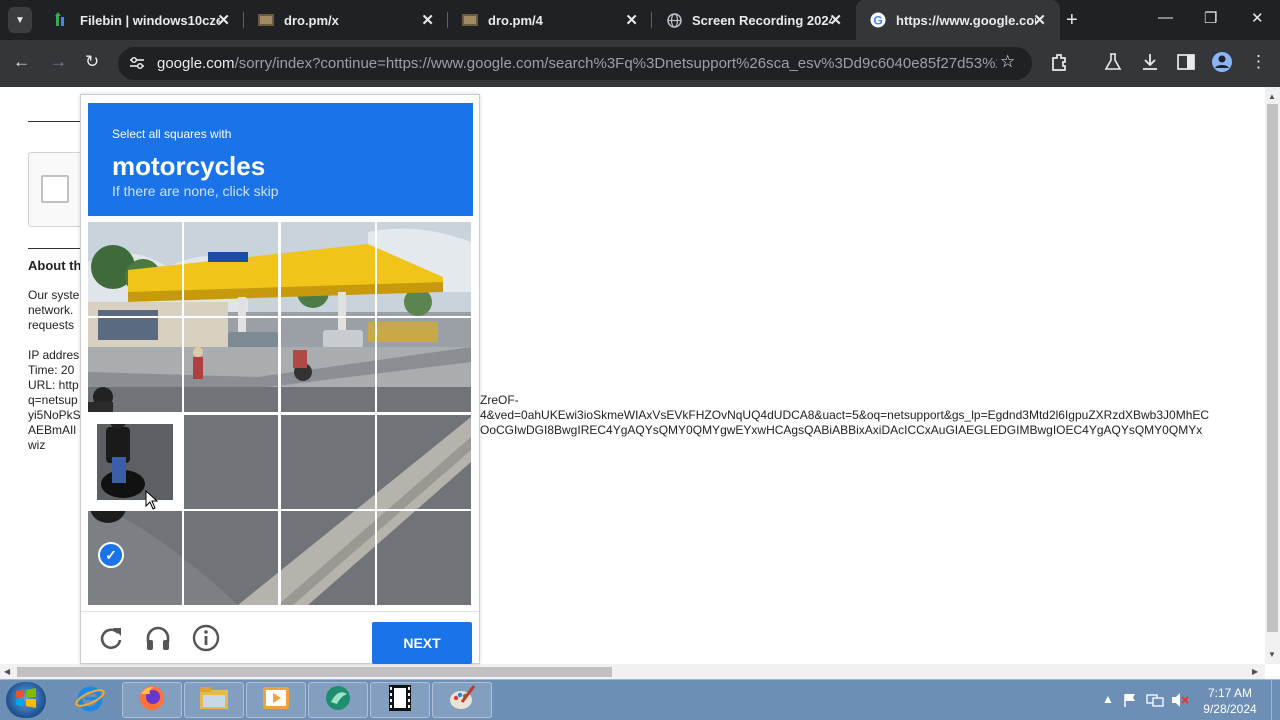  Describe the element at coordinates (7, 671) in the screenshot. I see `scroll-left-arrow-icon: ◀` at that location.